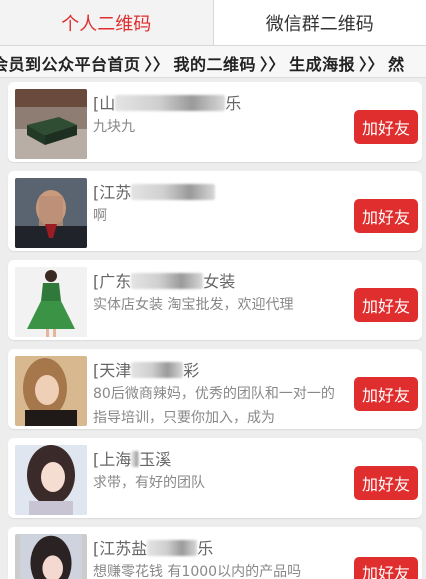 This screenshot has width=426, height=579. I want to click on contact-desc: 实体店女装 淘宝批发，欢迎代理, so click(193, 305).